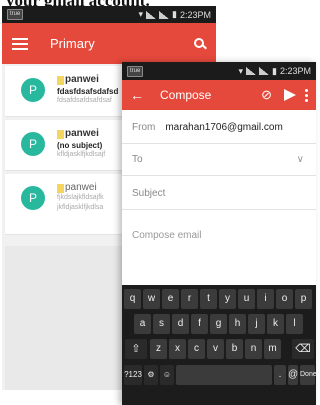 The width and height of the screenshot is (320, 405). What do you see at coordinates (306, 95) in the screenshot?
I see `more-options-icon` at bounding box center [306, 95].